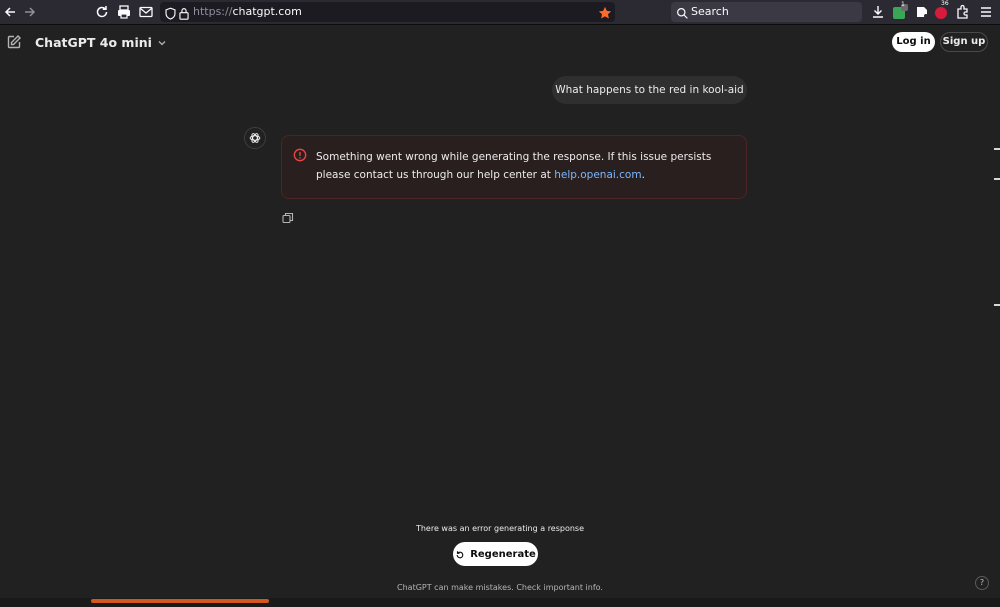  What do you see at coordinates (682, 14) in the screenshot?
I see `search-icon` at bounding box center [682, 14].